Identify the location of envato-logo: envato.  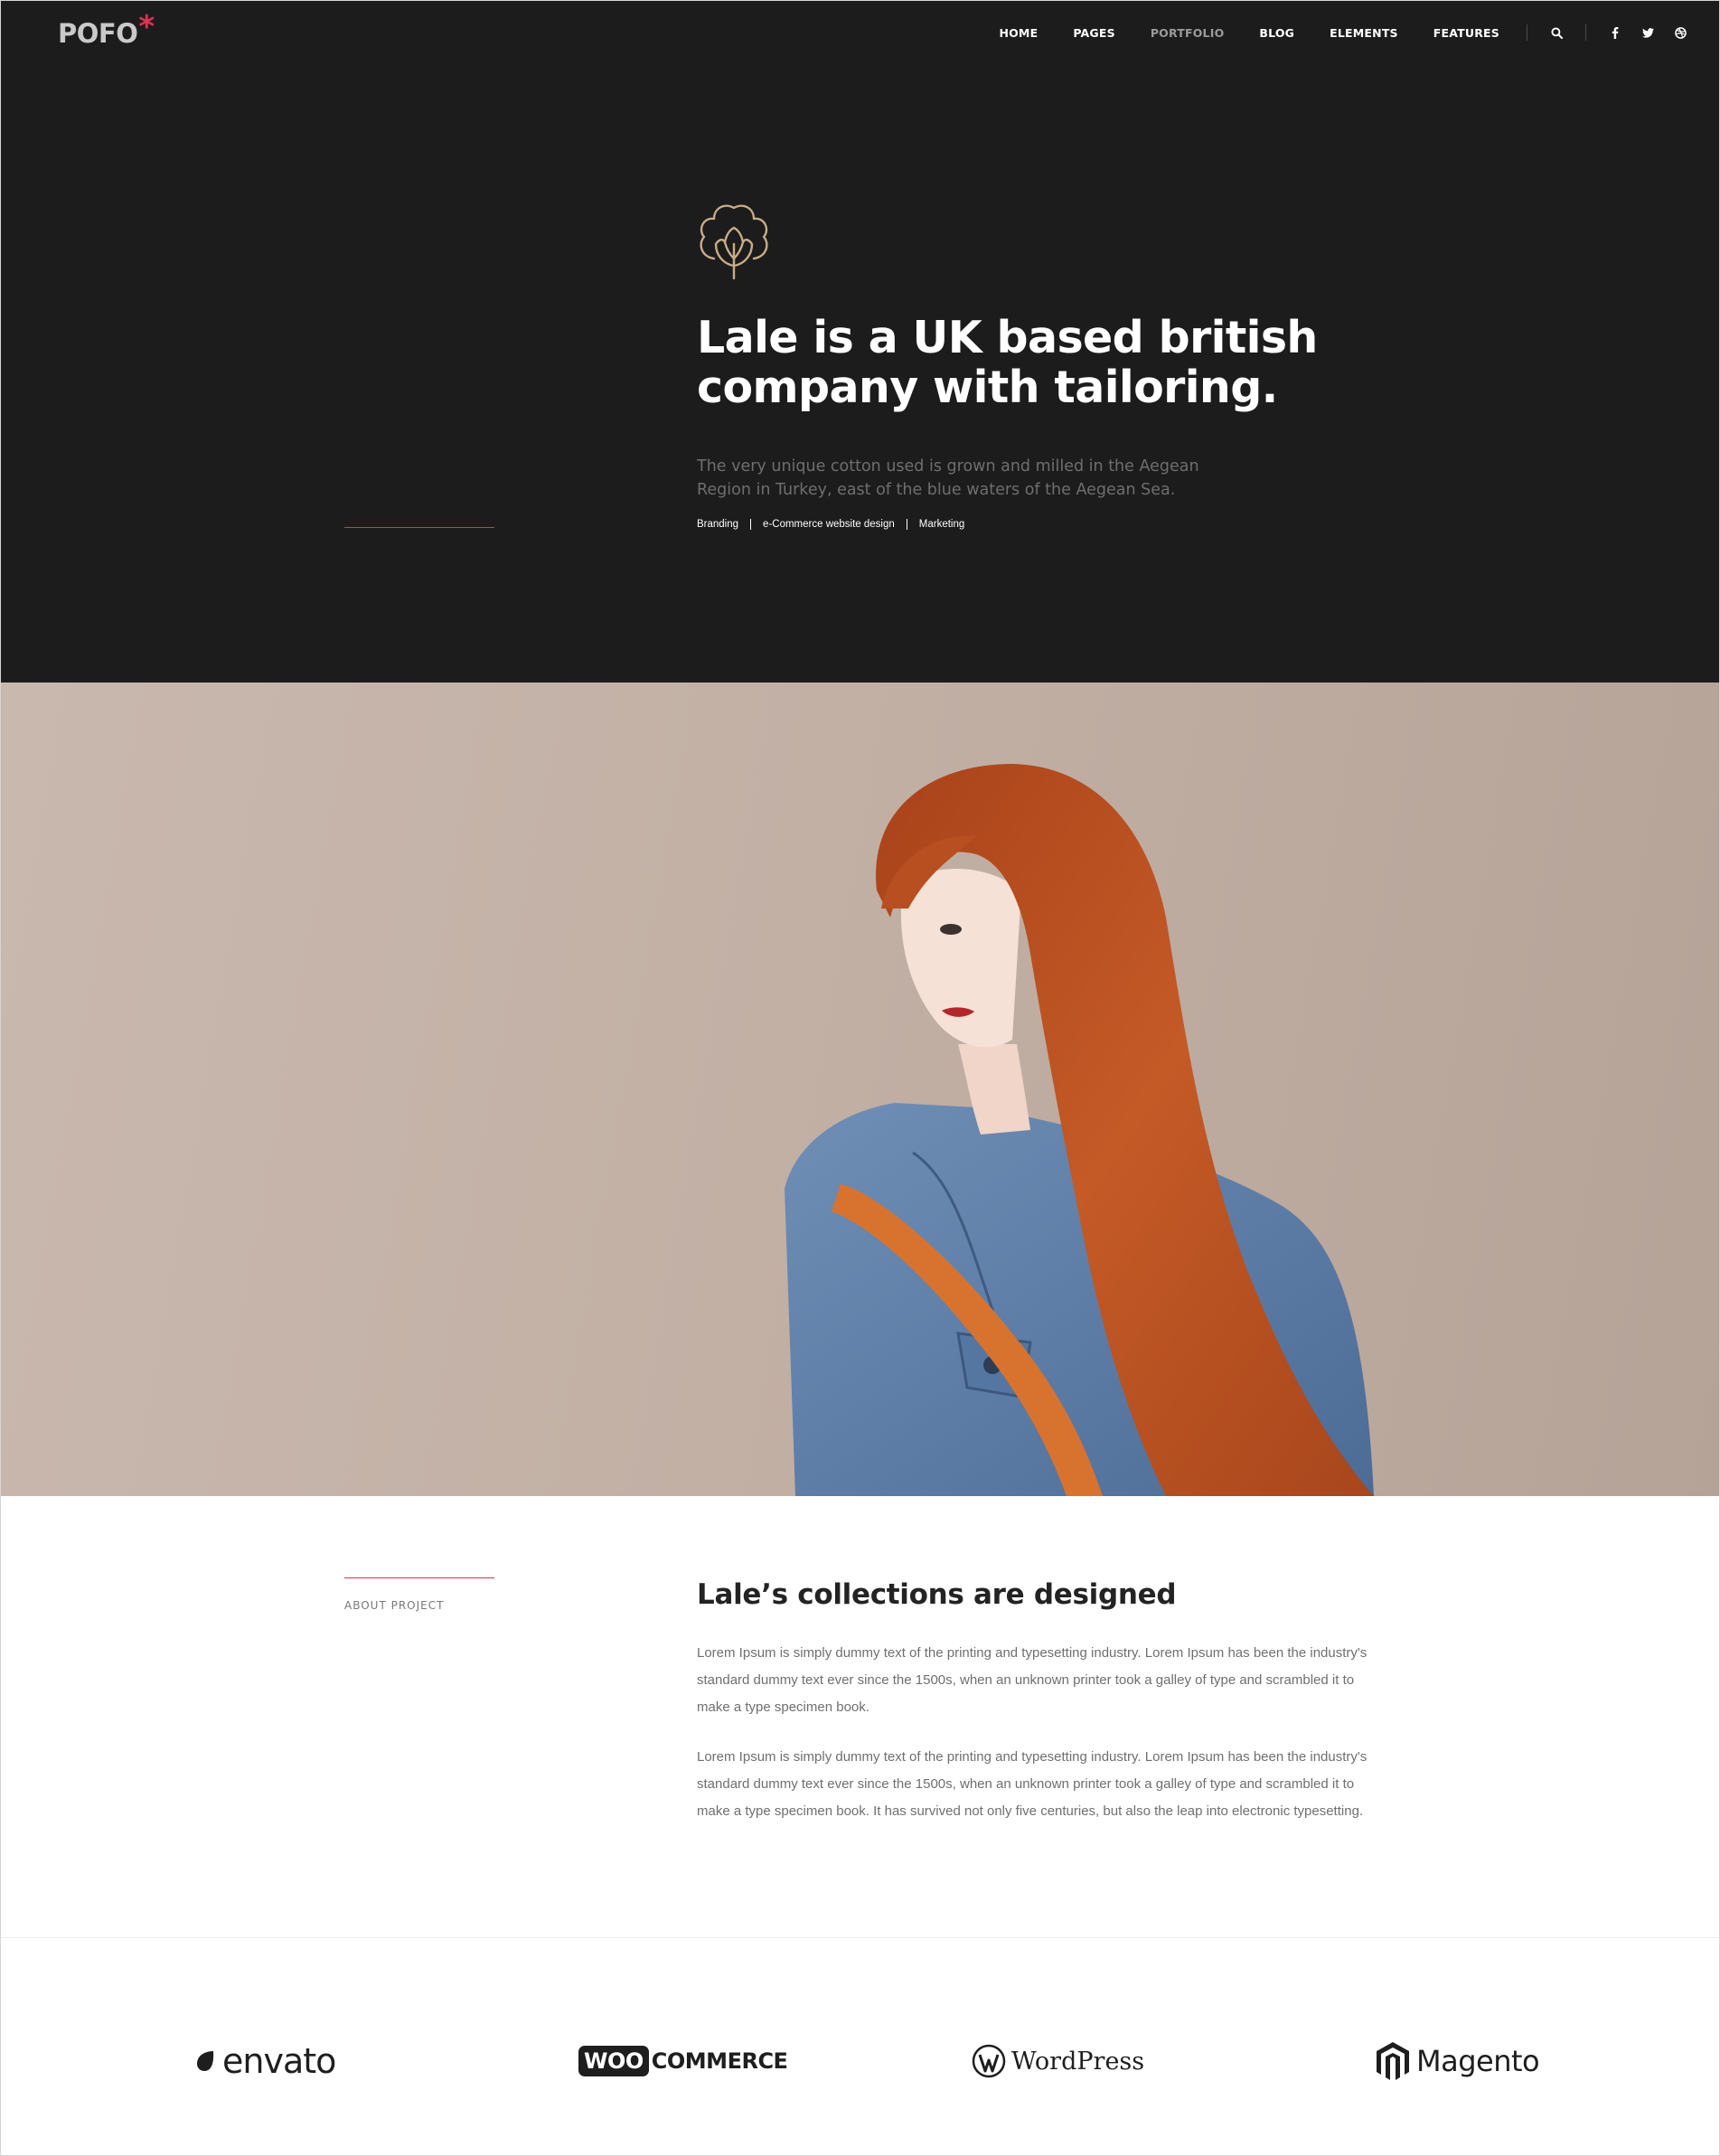
(264, 2061).